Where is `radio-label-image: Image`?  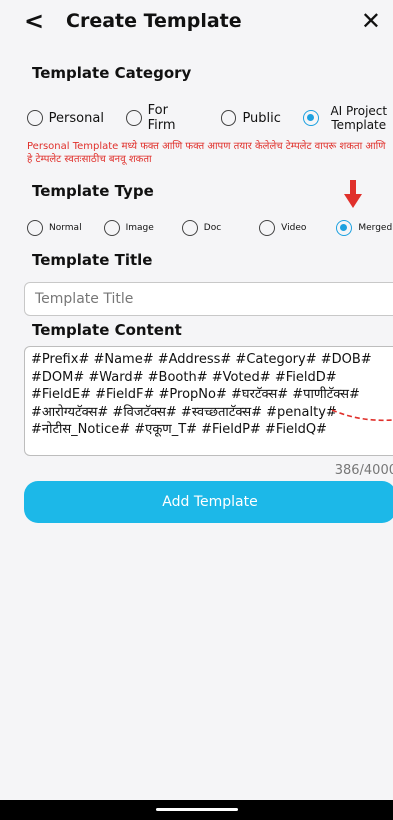
radio-label-image: Image is located at coordinates (139, 228).